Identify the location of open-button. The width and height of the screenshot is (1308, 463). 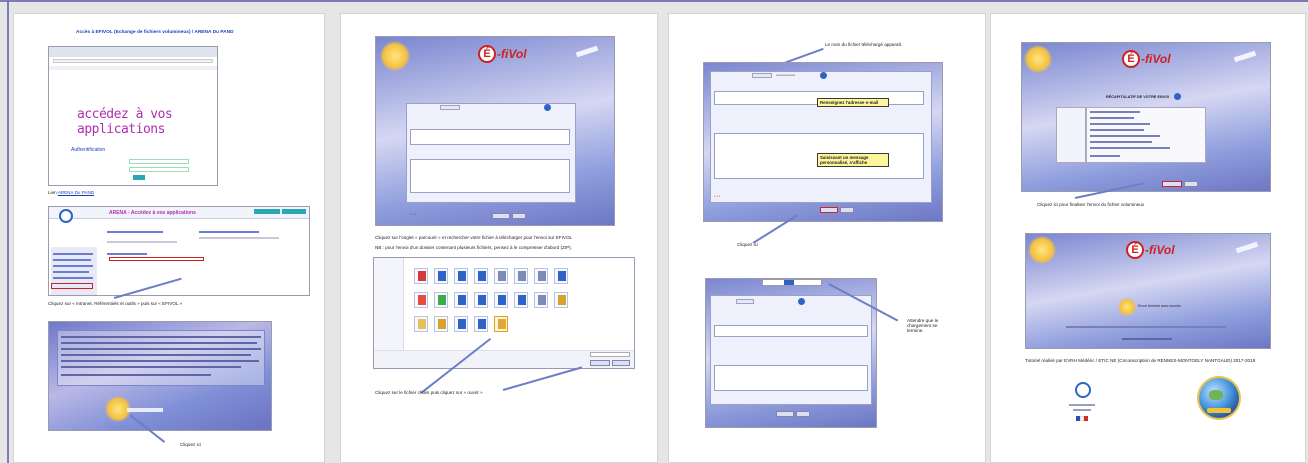
(600, 363).